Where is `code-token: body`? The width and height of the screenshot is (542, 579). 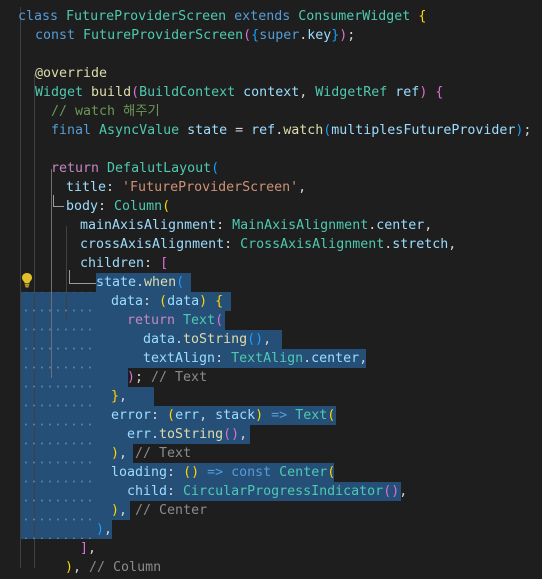 code-token: body is located at coordinates (82, 206).